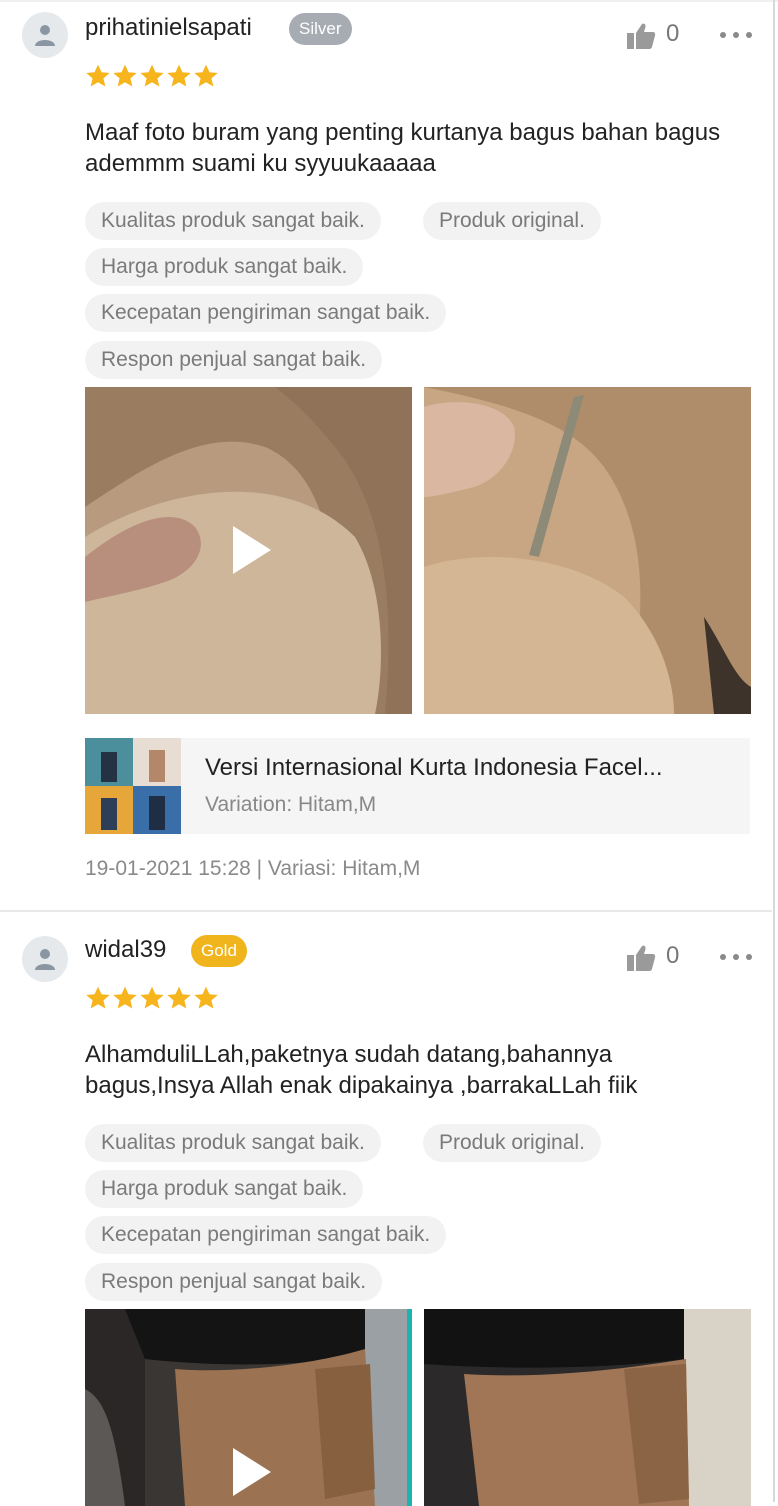 This screenshot has width=778, height=1506. What do you see at coordinates (291, 804) in the screenshot?
I see `product-variation: Variation: Hitam,M` at bounding box center [291, 804].